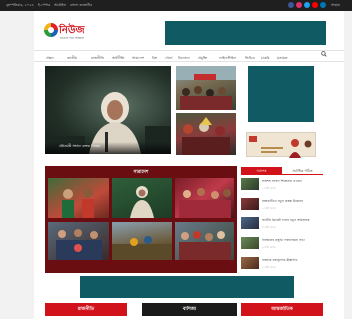  I want to click on nav-item-tech: প্রযুক্তি, so click(202, 58).